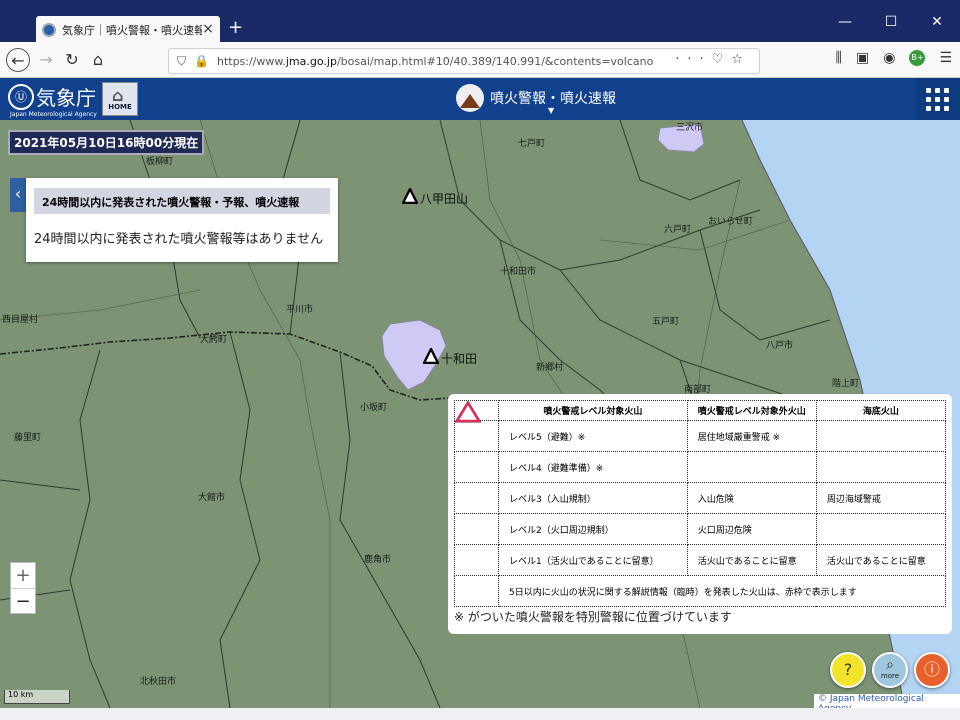 Image resolution: width=960 pixels, height=720 pixels. I want to click on maximize-icon: ☐, so click(891, 22).